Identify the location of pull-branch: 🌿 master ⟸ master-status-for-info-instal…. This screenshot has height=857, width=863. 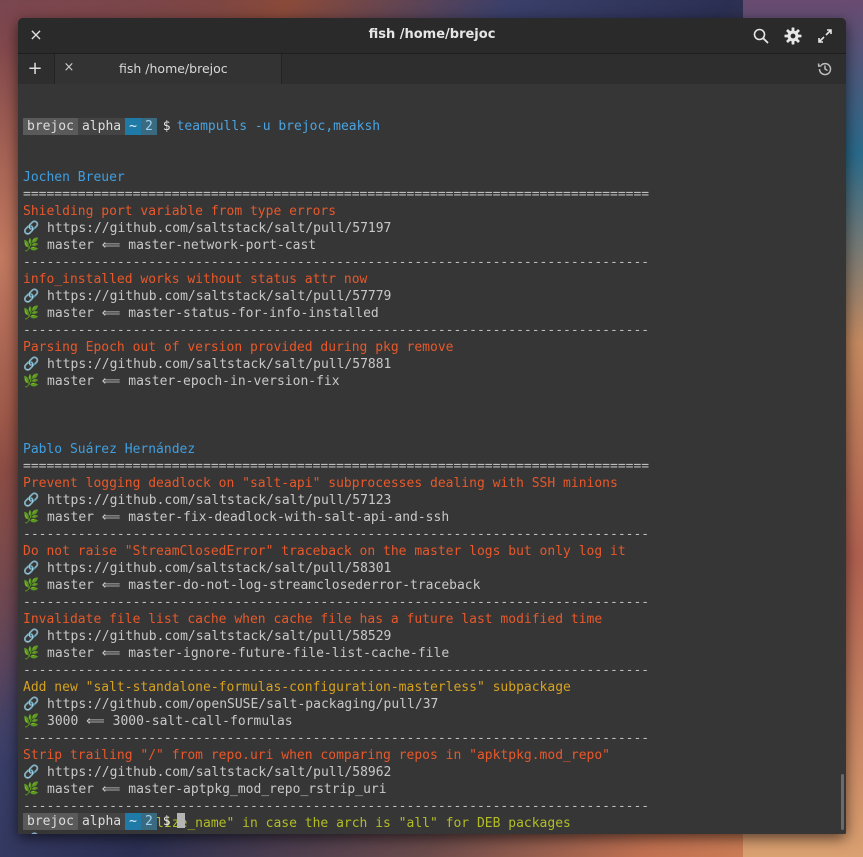
(336, 313).